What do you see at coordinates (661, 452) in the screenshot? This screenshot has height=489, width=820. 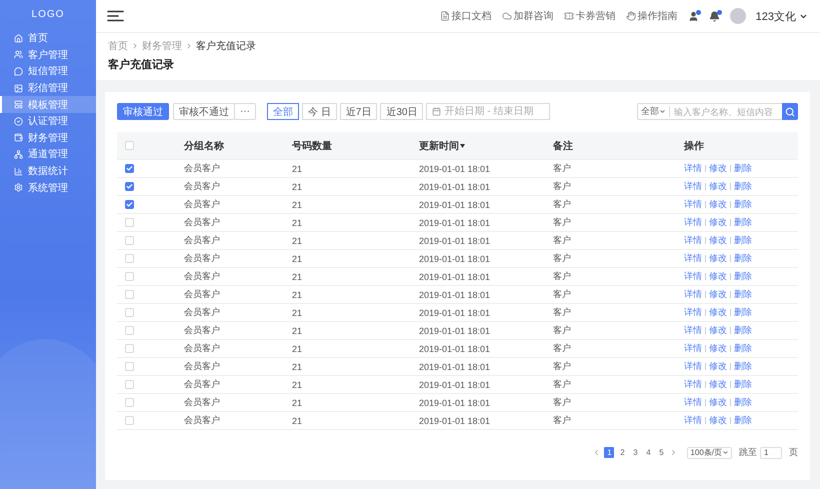 I see `page-button: 5` at bounding box center [661, 452].